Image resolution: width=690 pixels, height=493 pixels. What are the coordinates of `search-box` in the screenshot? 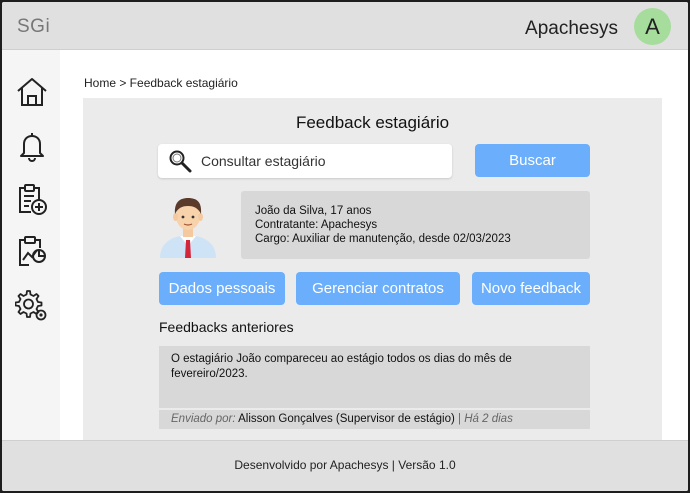 It's located at (305, 161).